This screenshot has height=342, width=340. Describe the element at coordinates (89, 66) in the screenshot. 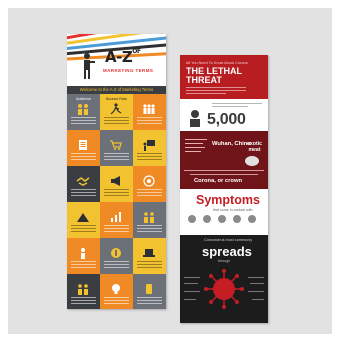

I see `businessman-illustration-icon` at that location.